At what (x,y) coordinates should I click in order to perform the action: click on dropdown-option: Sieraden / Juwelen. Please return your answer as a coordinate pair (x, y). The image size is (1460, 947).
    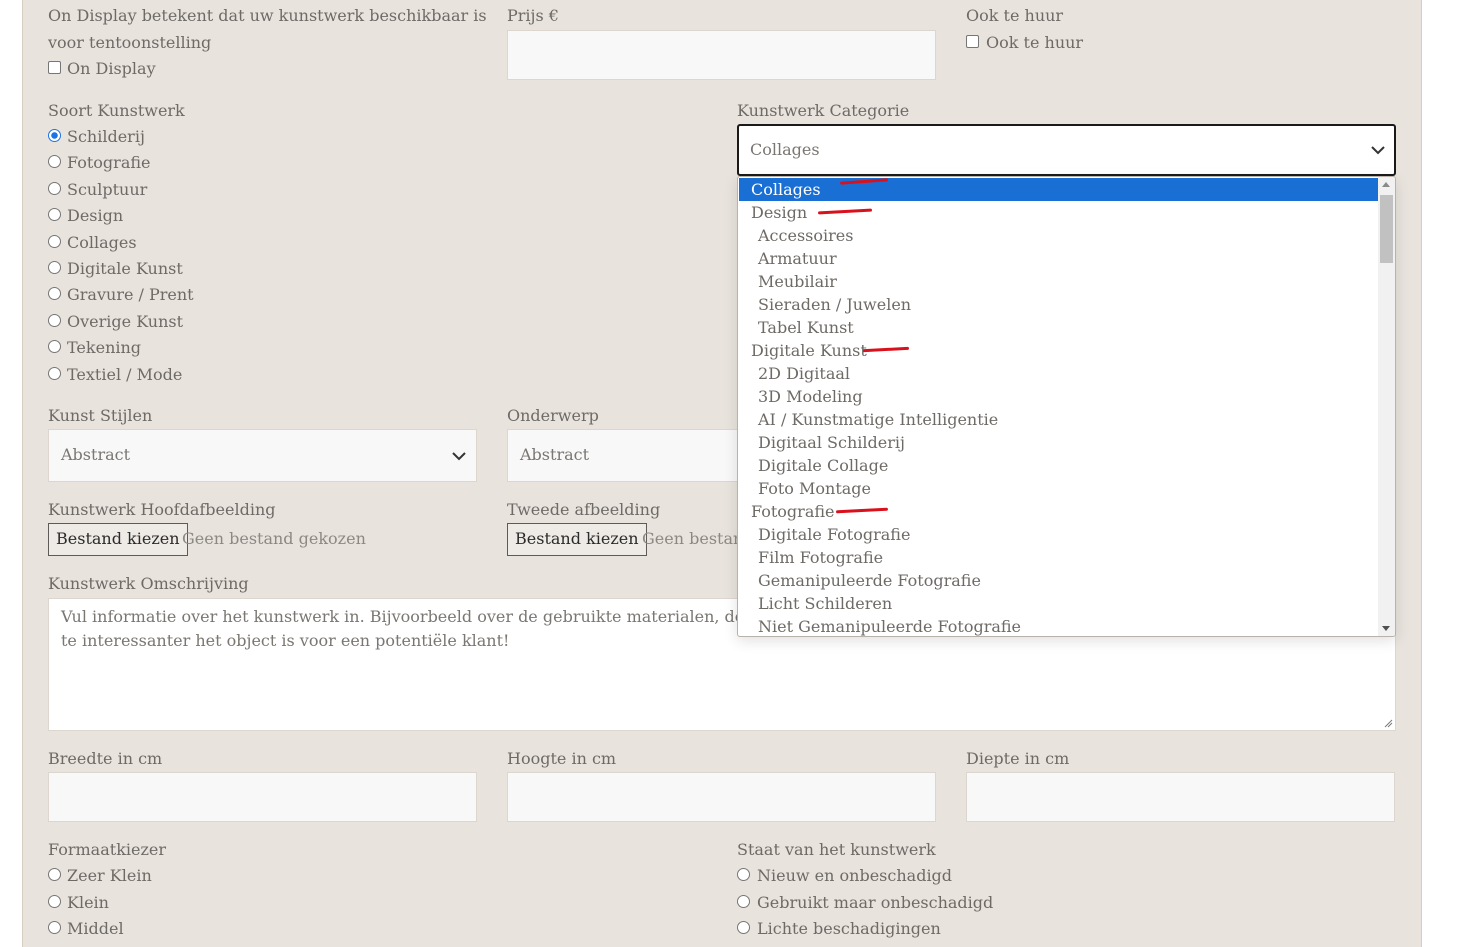
    Looking at the image, I should click on (1058, 304).